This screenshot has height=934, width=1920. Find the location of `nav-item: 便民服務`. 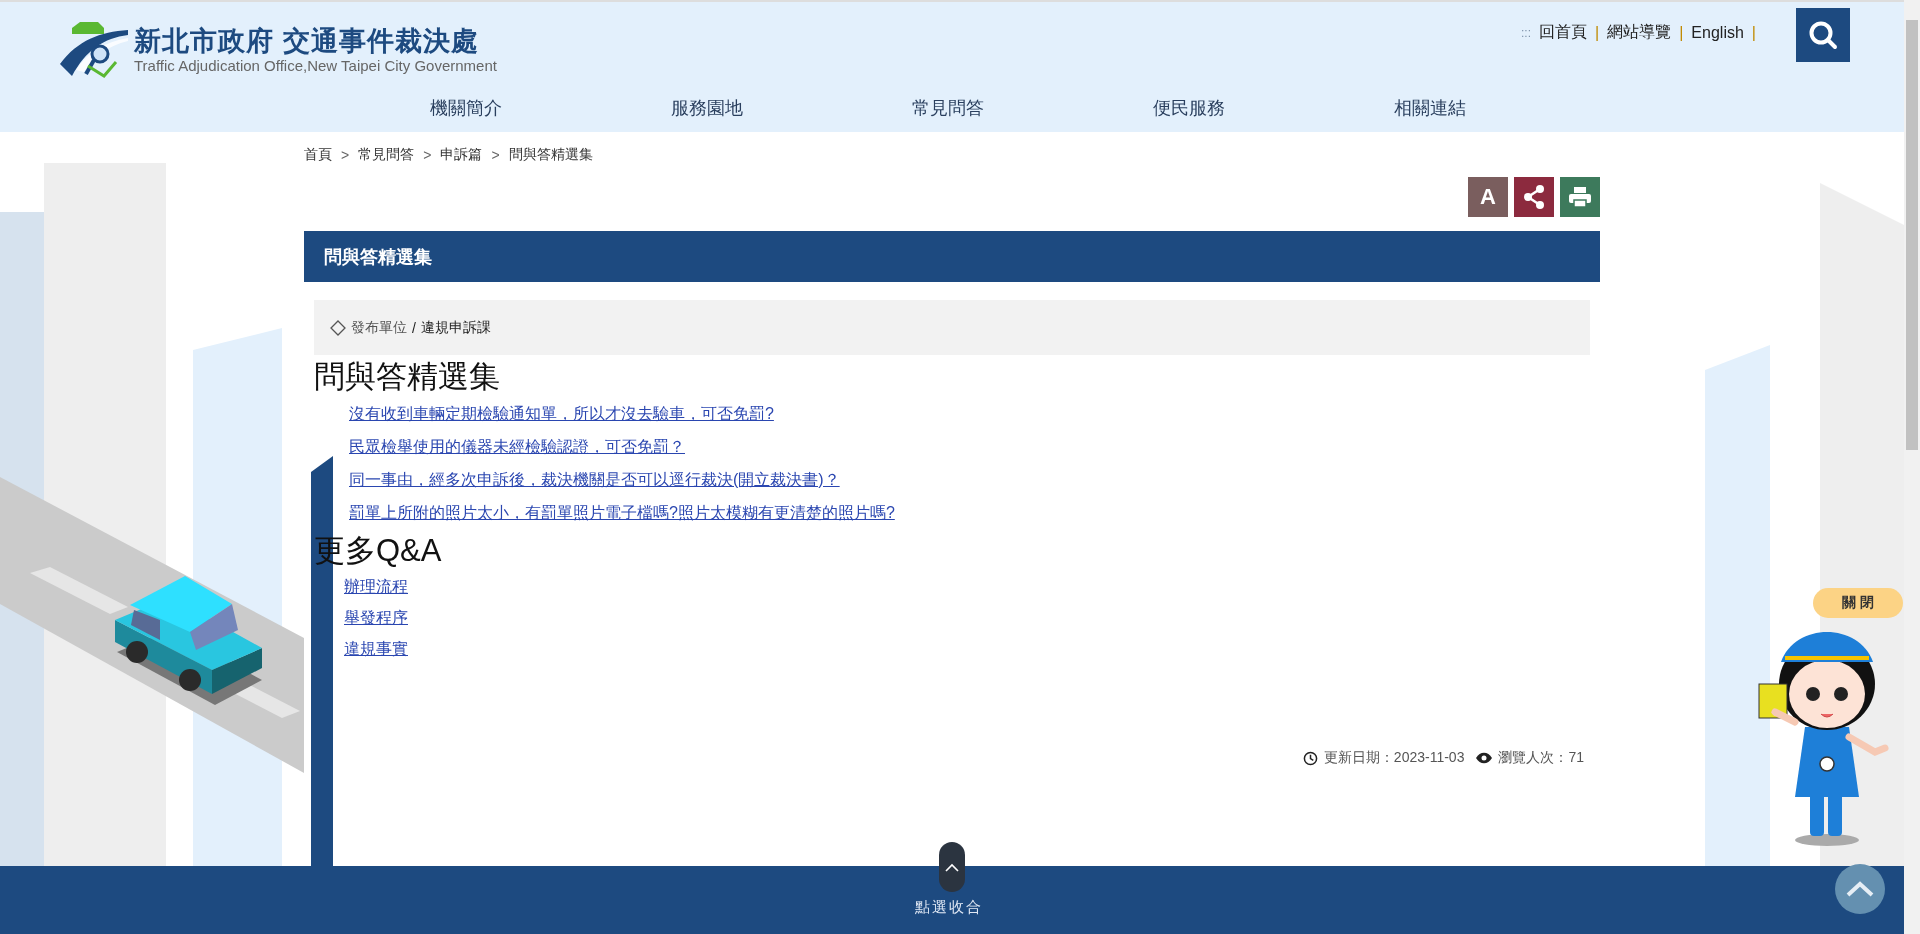

nav-item: 便民服務 is located at coordinates (1188, 108).